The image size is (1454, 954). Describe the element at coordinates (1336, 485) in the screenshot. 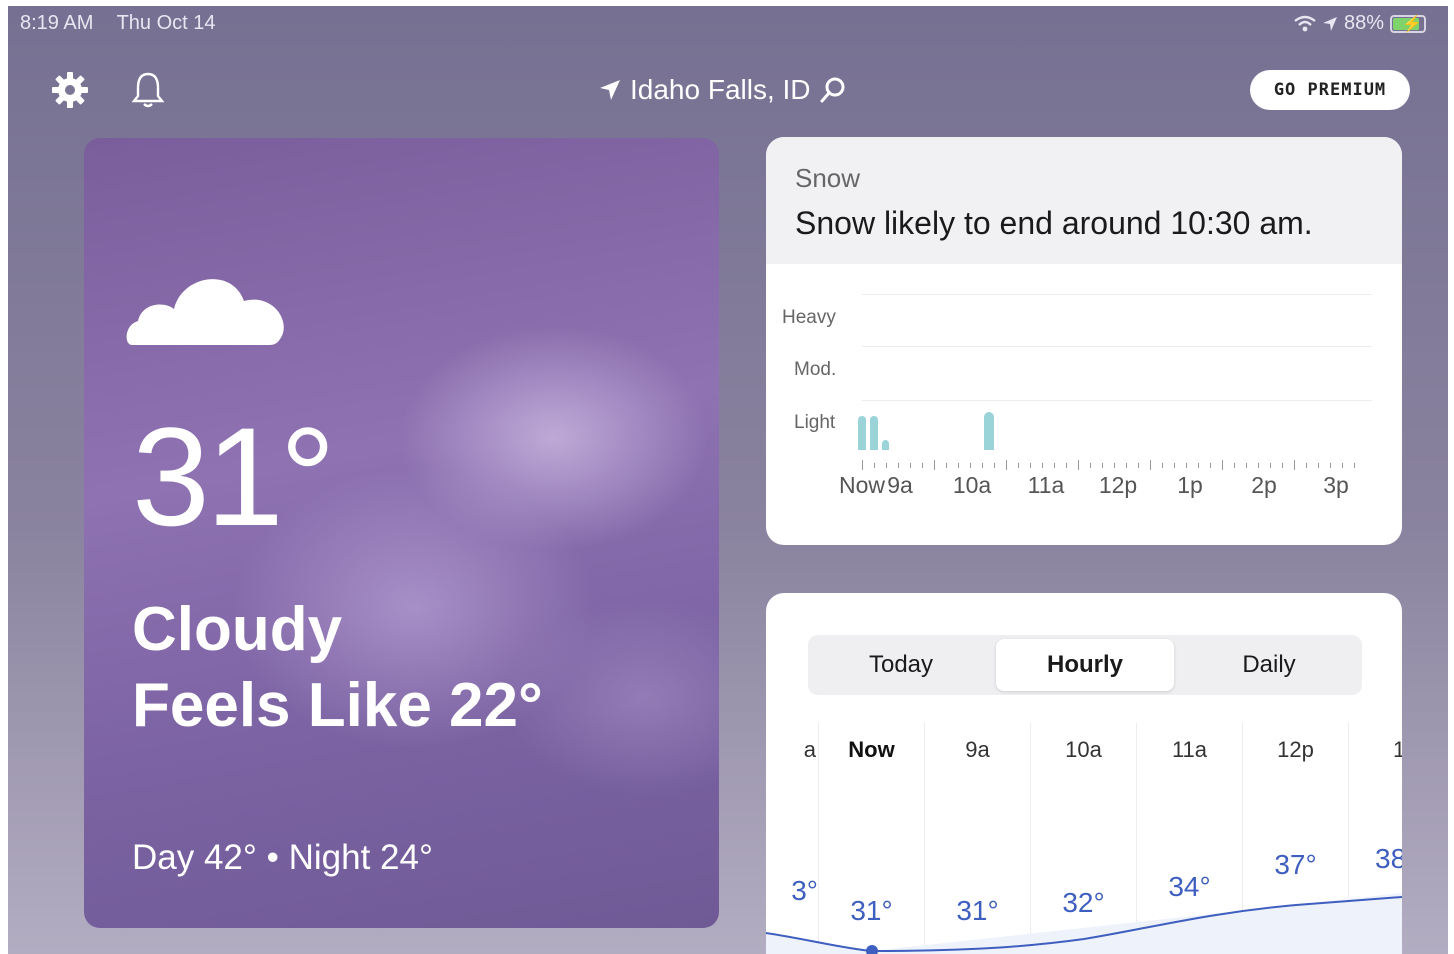

I see `x-label: 3p` at that location.